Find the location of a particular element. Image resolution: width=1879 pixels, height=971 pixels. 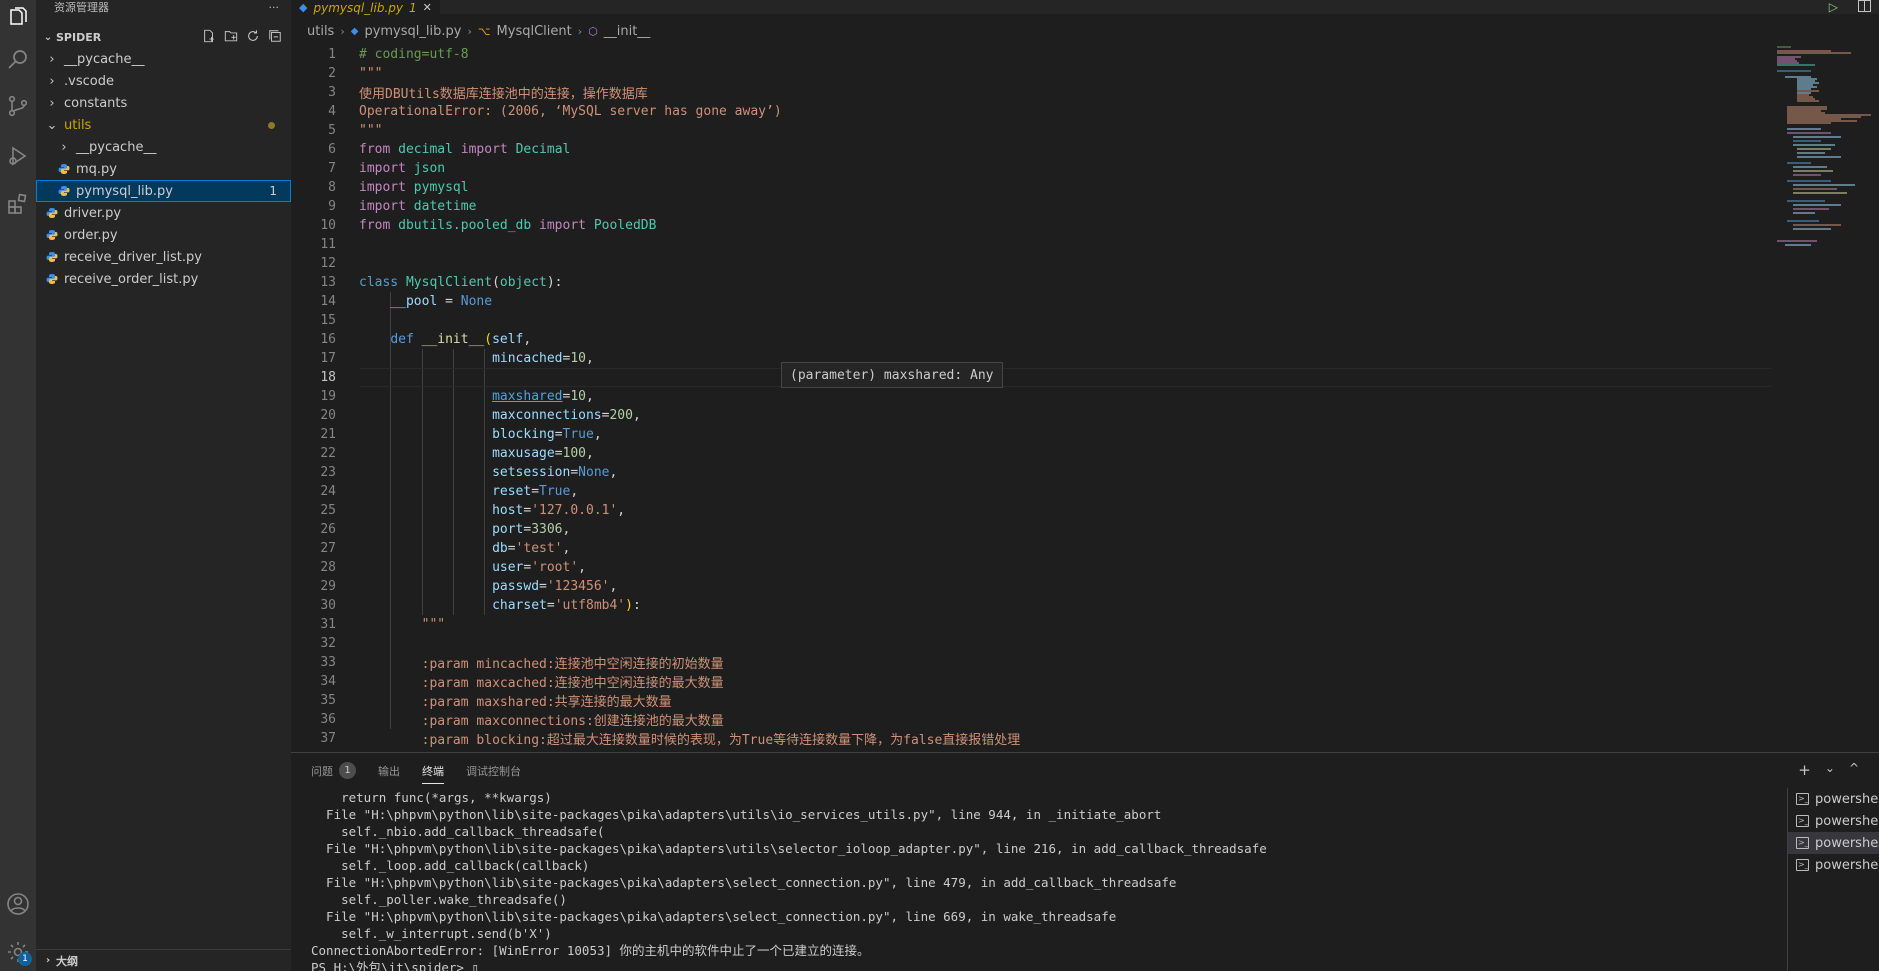

line-number: 37 is located at coordinates (328, 738).